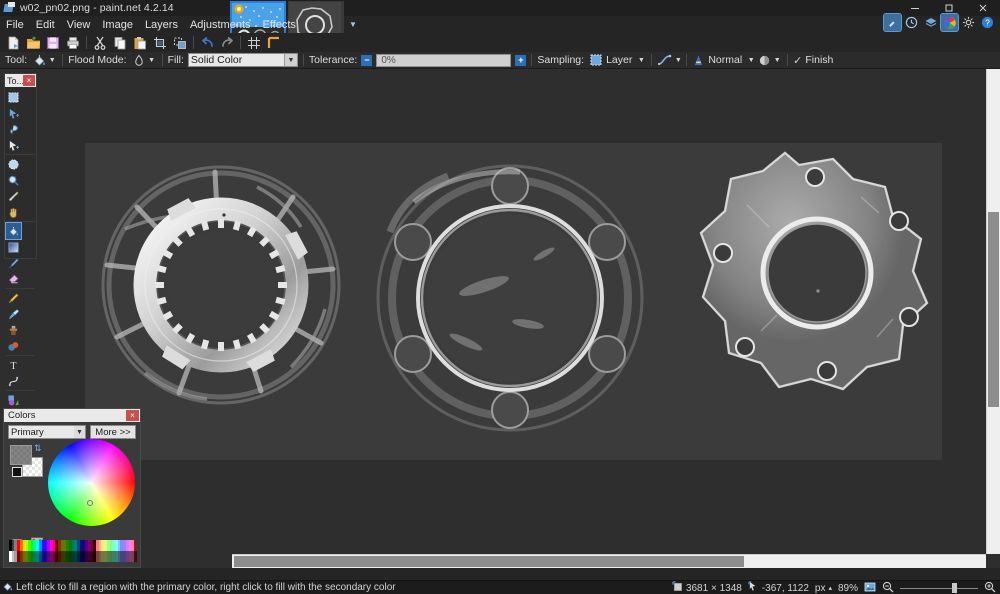  What do you see at coordinates (13, 196) in the screenshot?
I see `magic-wand-tool` at bounding box center [13, 196].